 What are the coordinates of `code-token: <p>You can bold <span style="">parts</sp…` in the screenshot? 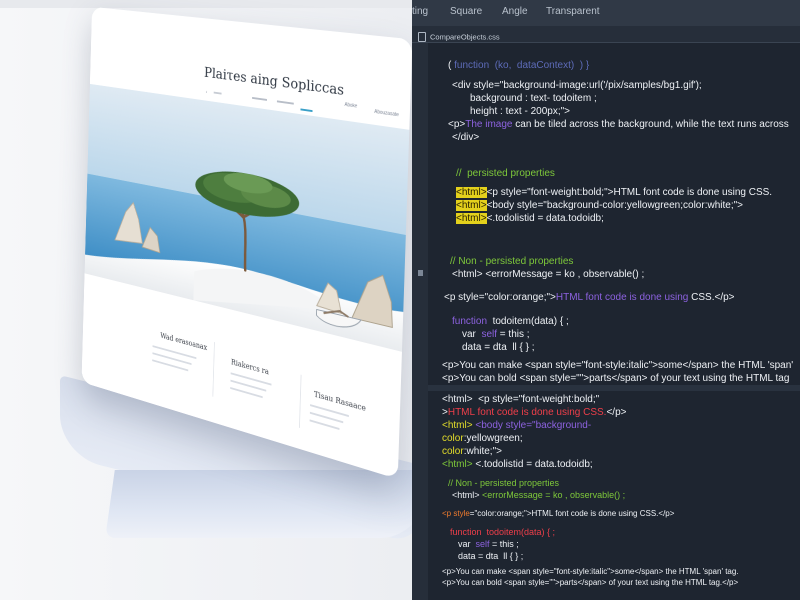 It's located at (590, 582).